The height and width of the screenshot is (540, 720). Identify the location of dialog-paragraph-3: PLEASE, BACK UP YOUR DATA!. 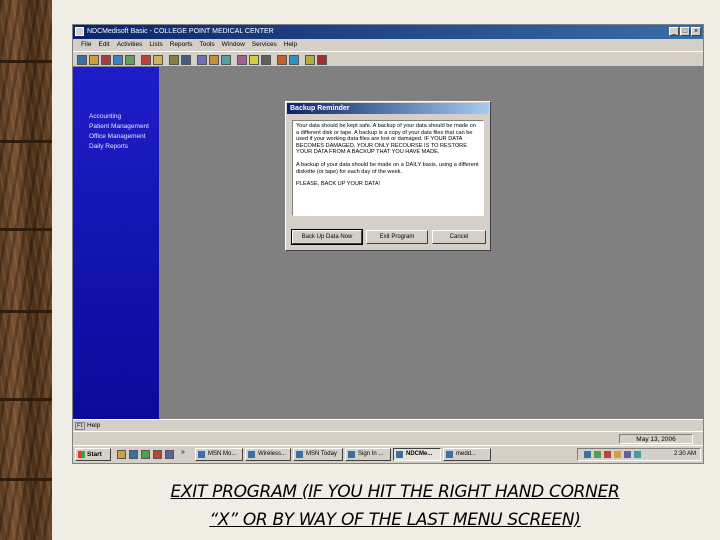
(338, 184).